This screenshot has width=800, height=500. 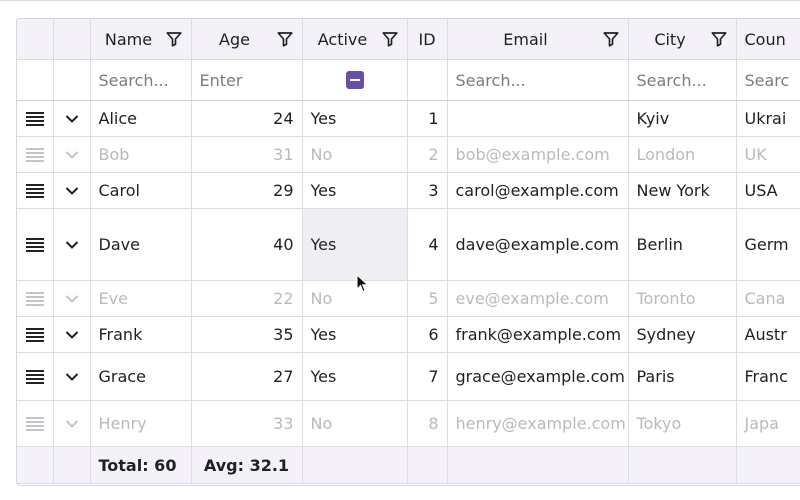 I want to click on cell-country: UK, so click(x=768, y=154).